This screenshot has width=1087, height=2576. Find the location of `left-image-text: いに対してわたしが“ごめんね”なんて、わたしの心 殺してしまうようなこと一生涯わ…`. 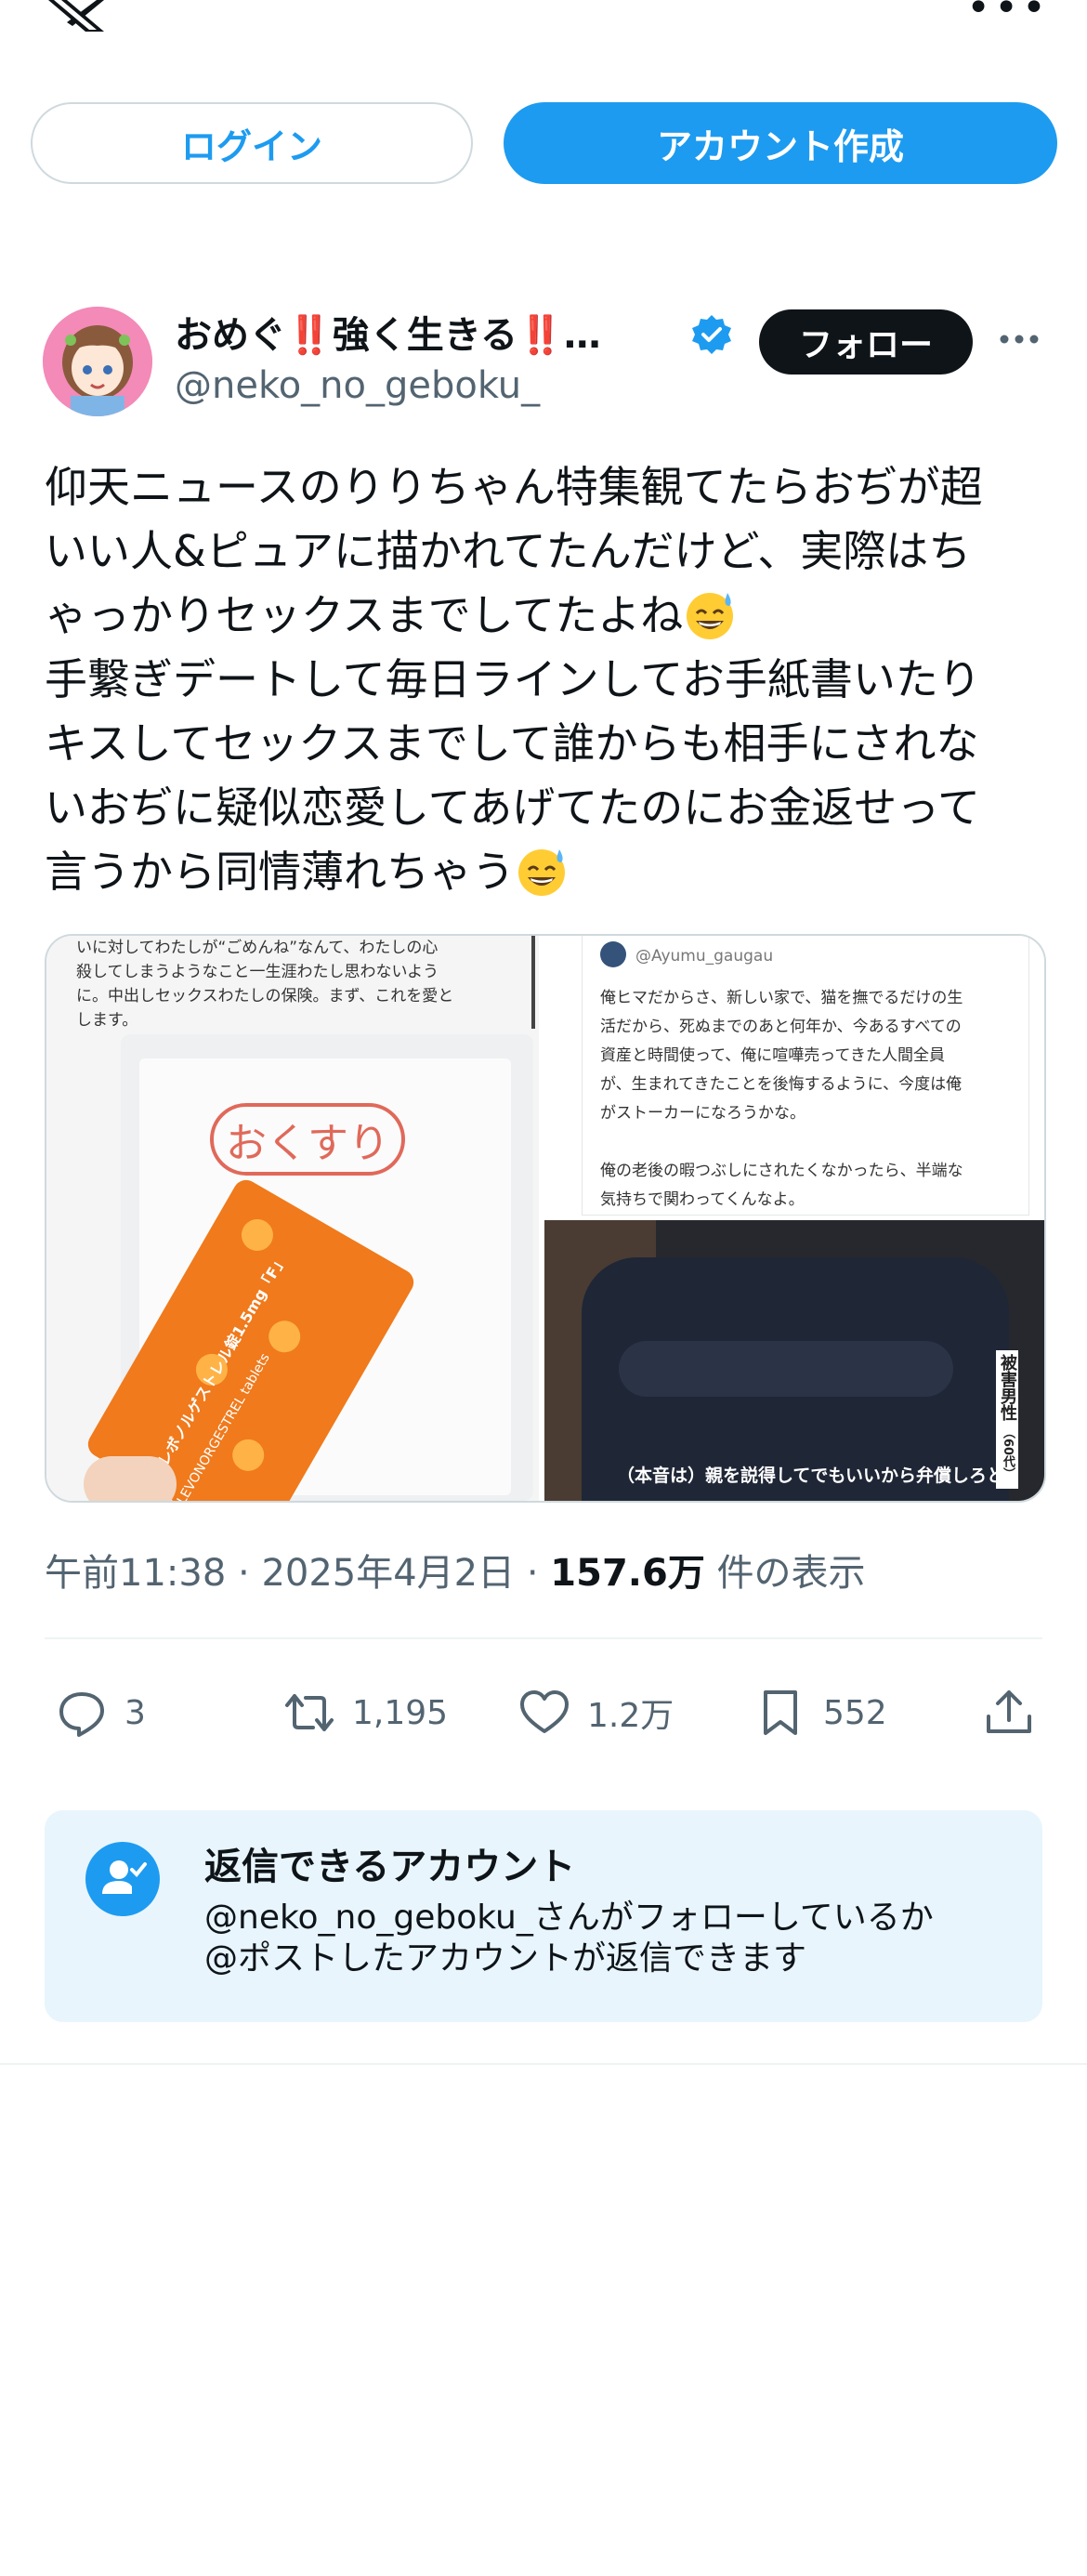

left-image-text: いに対してわたしが“ごめんね”なんて、わたしの心 殺してしまうようなこと一生涯わ… is located at coordinates (265, 984).